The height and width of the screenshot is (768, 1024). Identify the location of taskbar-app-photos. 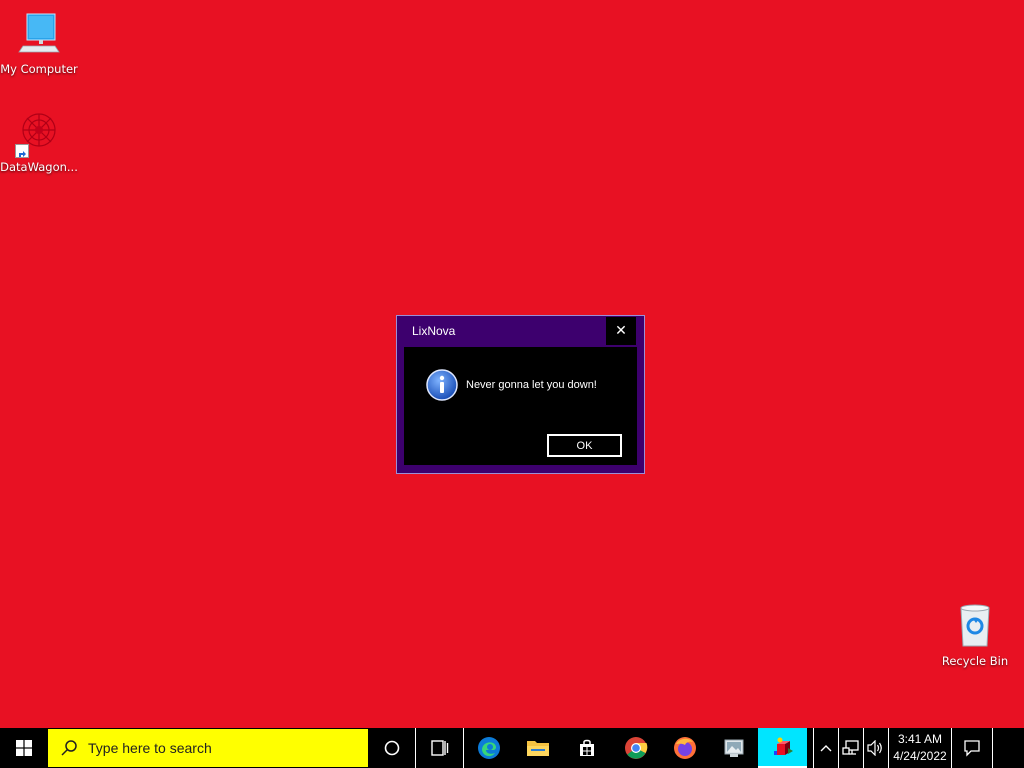
(733, 748).